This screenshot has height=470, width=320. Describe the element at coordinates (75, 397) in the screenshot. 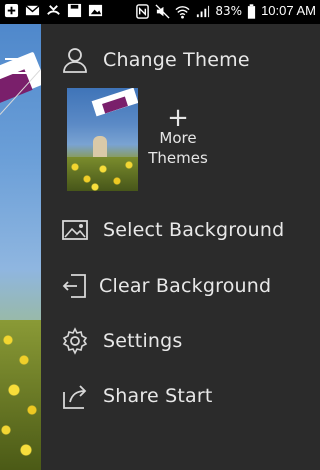

I see `share-icon` at that location.